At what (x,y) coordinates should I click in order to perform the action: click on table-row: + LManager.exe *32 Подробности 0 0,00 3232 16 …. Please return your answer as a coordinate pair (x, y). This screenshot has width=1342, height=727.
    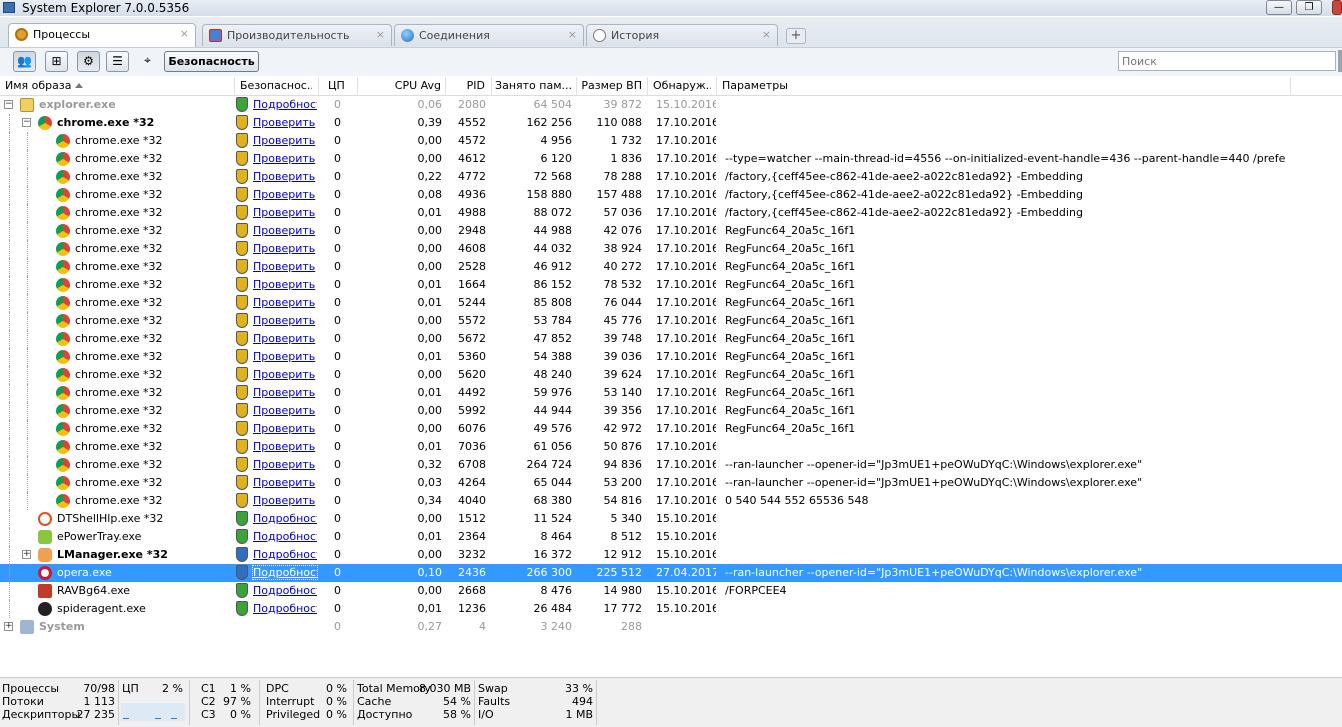
    Looking at the image, I should click on (671, 555).